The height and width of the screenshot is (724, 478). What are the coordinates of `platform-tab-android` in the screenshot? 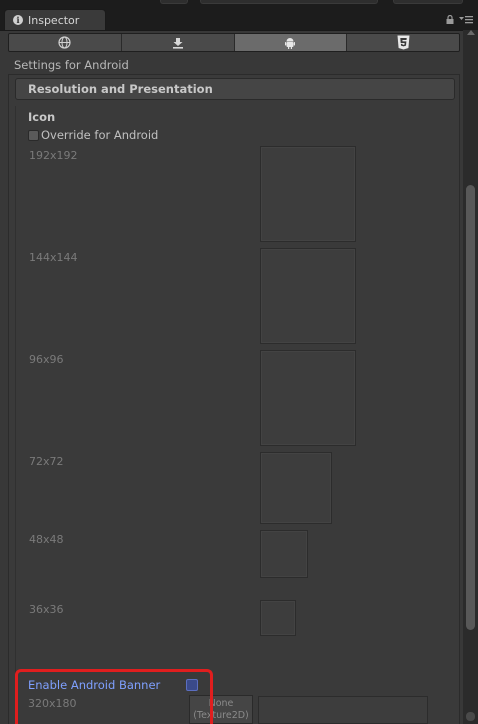 It's located at (291, 42).